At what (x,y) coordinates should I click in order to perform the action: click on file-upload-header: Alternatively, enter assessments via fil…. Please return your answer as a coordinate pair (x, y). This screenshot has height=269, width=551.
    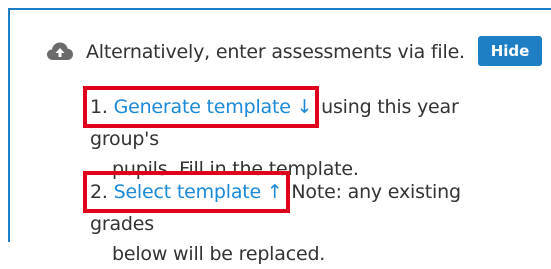
    Looking at the image, I should click on (255, 52).